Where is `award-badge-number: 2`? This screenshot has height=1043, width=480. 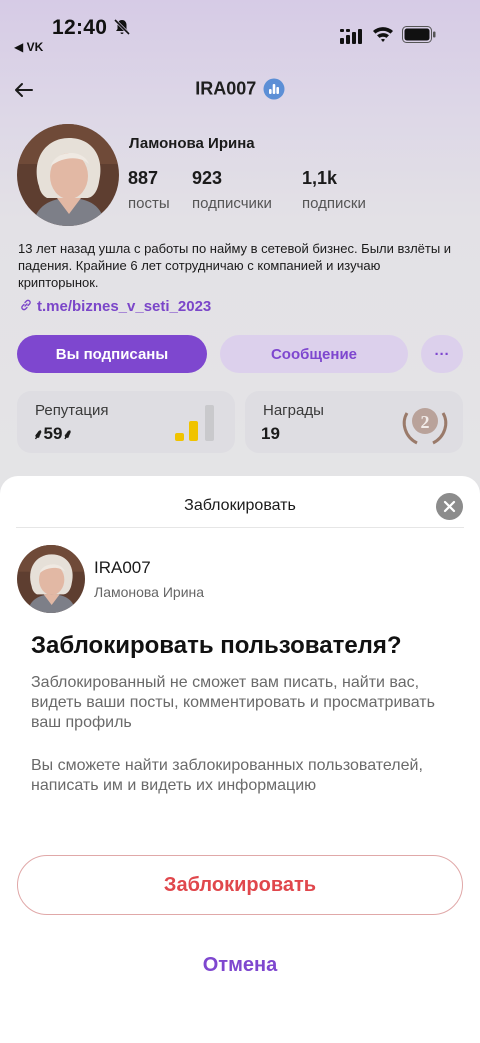 award-badge-number: 2 is located at coordinates (425, 422).